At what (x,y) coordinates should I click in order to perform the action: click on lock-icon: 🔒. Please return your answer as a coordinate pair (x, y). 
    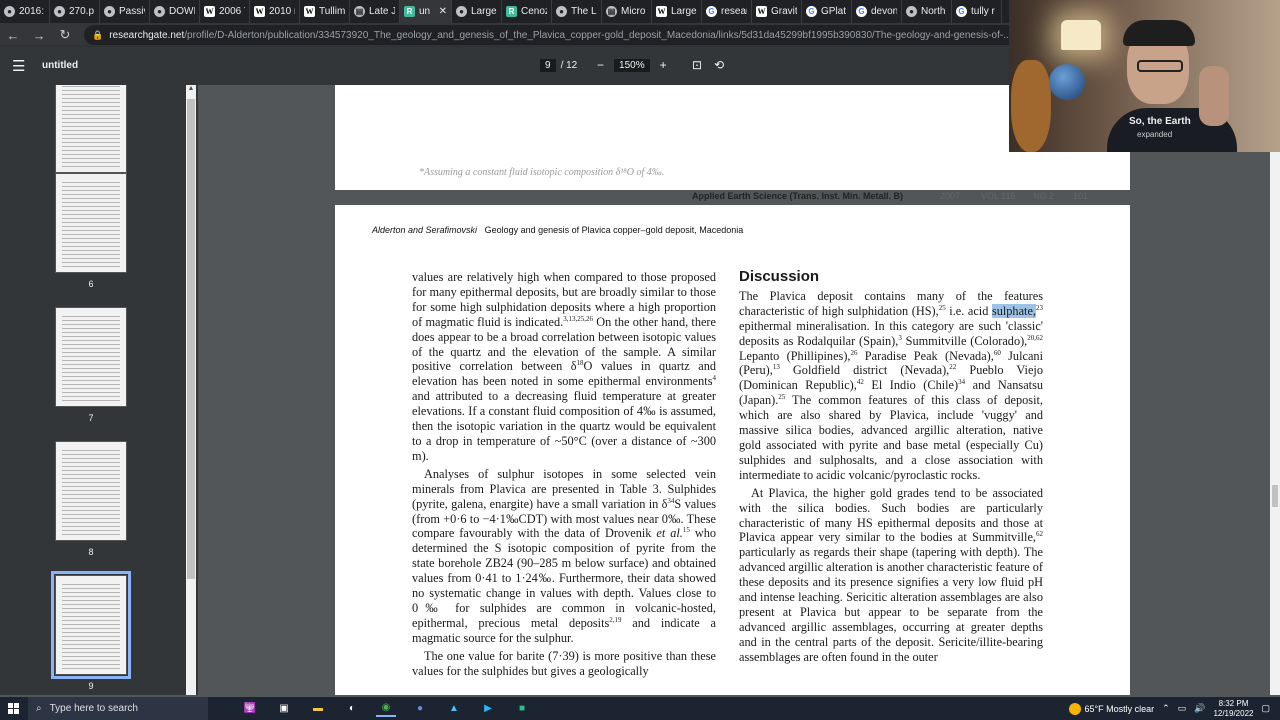
    Looking at the image, I should click on (97, 35).